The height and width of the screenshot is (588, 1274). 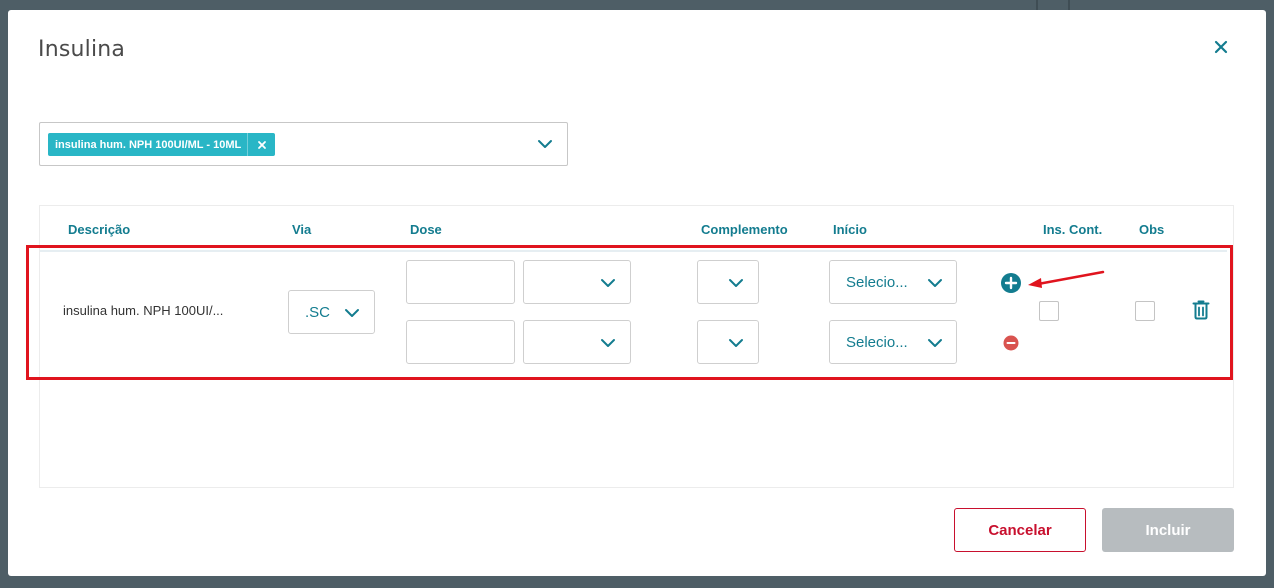 I want to click on header-ins-cont: Ins. Cont., so click(x=1073, y=229).